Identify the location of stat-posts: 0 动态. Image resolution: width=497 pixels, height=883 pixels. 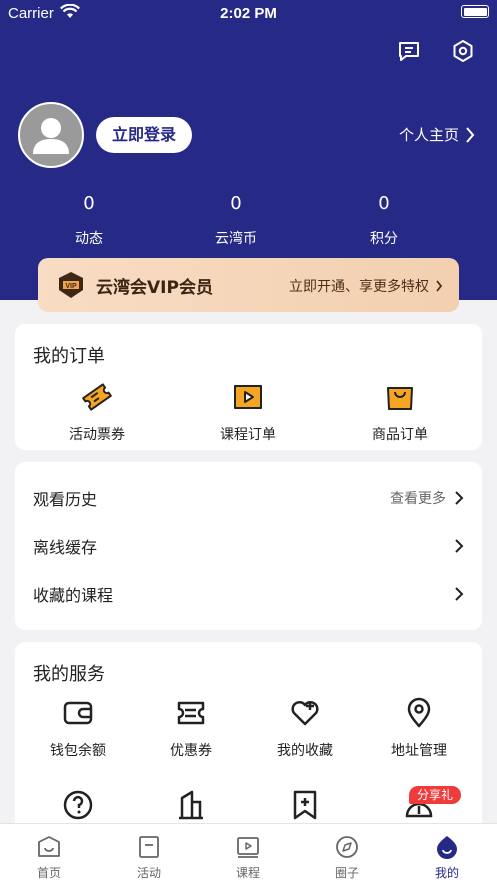
(89, 220).